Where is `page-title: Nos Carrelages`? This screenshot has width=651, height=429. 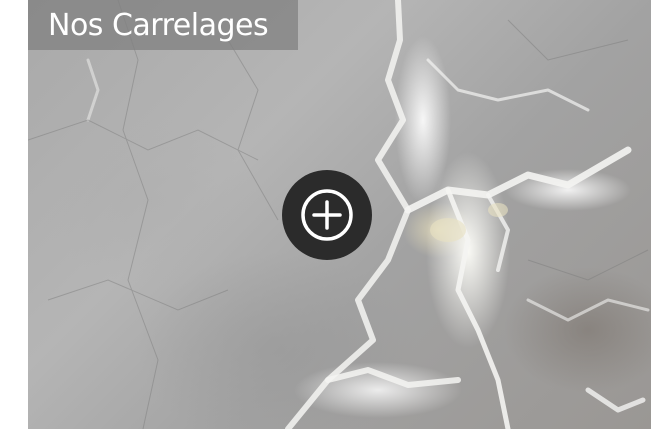 page-title: Nos Carrelages is located at coordinates (158, 25).